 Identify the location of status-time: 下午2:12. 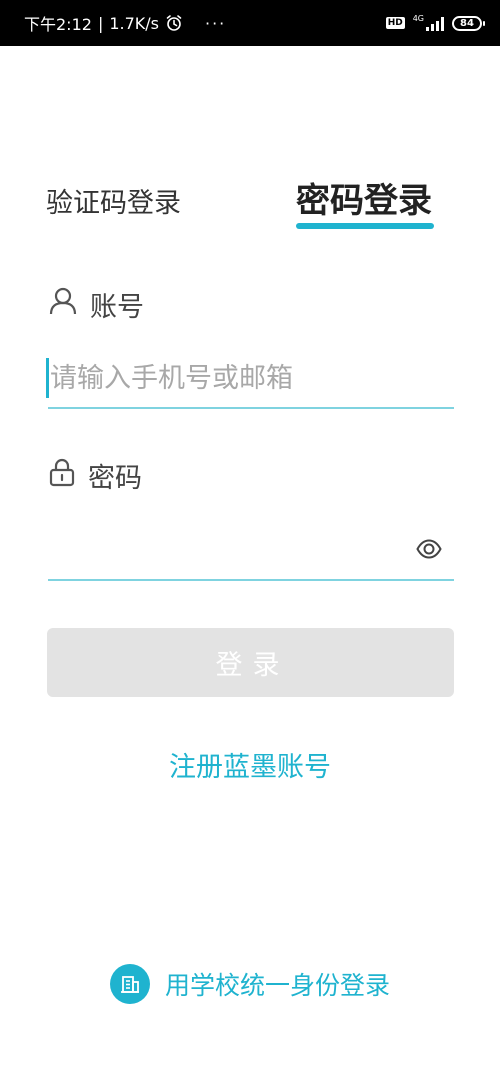
(58, 24).